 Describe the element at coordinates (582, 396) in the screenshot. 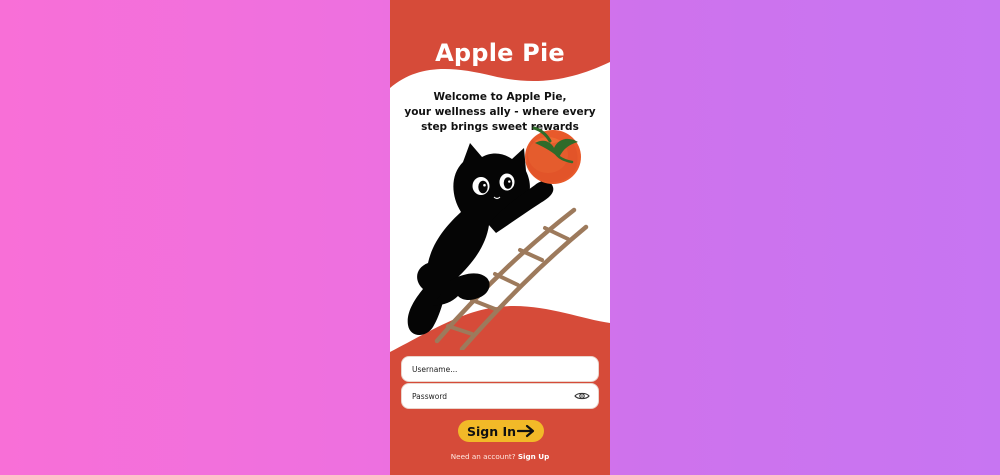

I see `eye-icon` at that location.